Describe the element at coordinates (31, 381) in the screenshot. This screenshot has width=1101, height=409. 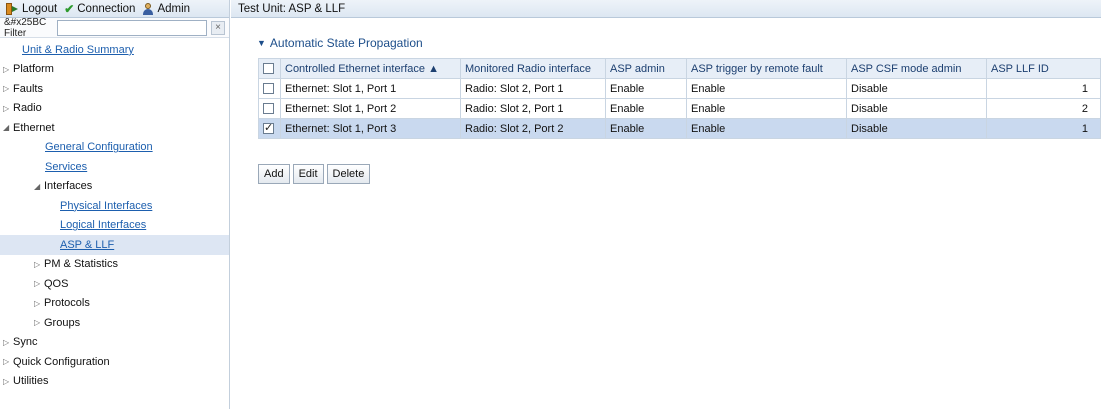
I see `tree-item-label: Utilities` at that location.